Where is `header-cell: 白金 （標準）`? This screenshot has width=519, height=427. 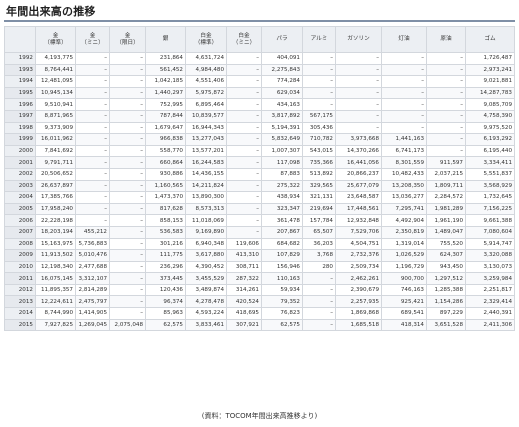
header-cell: 白金 （標準） is located at coordinates (206, 39).